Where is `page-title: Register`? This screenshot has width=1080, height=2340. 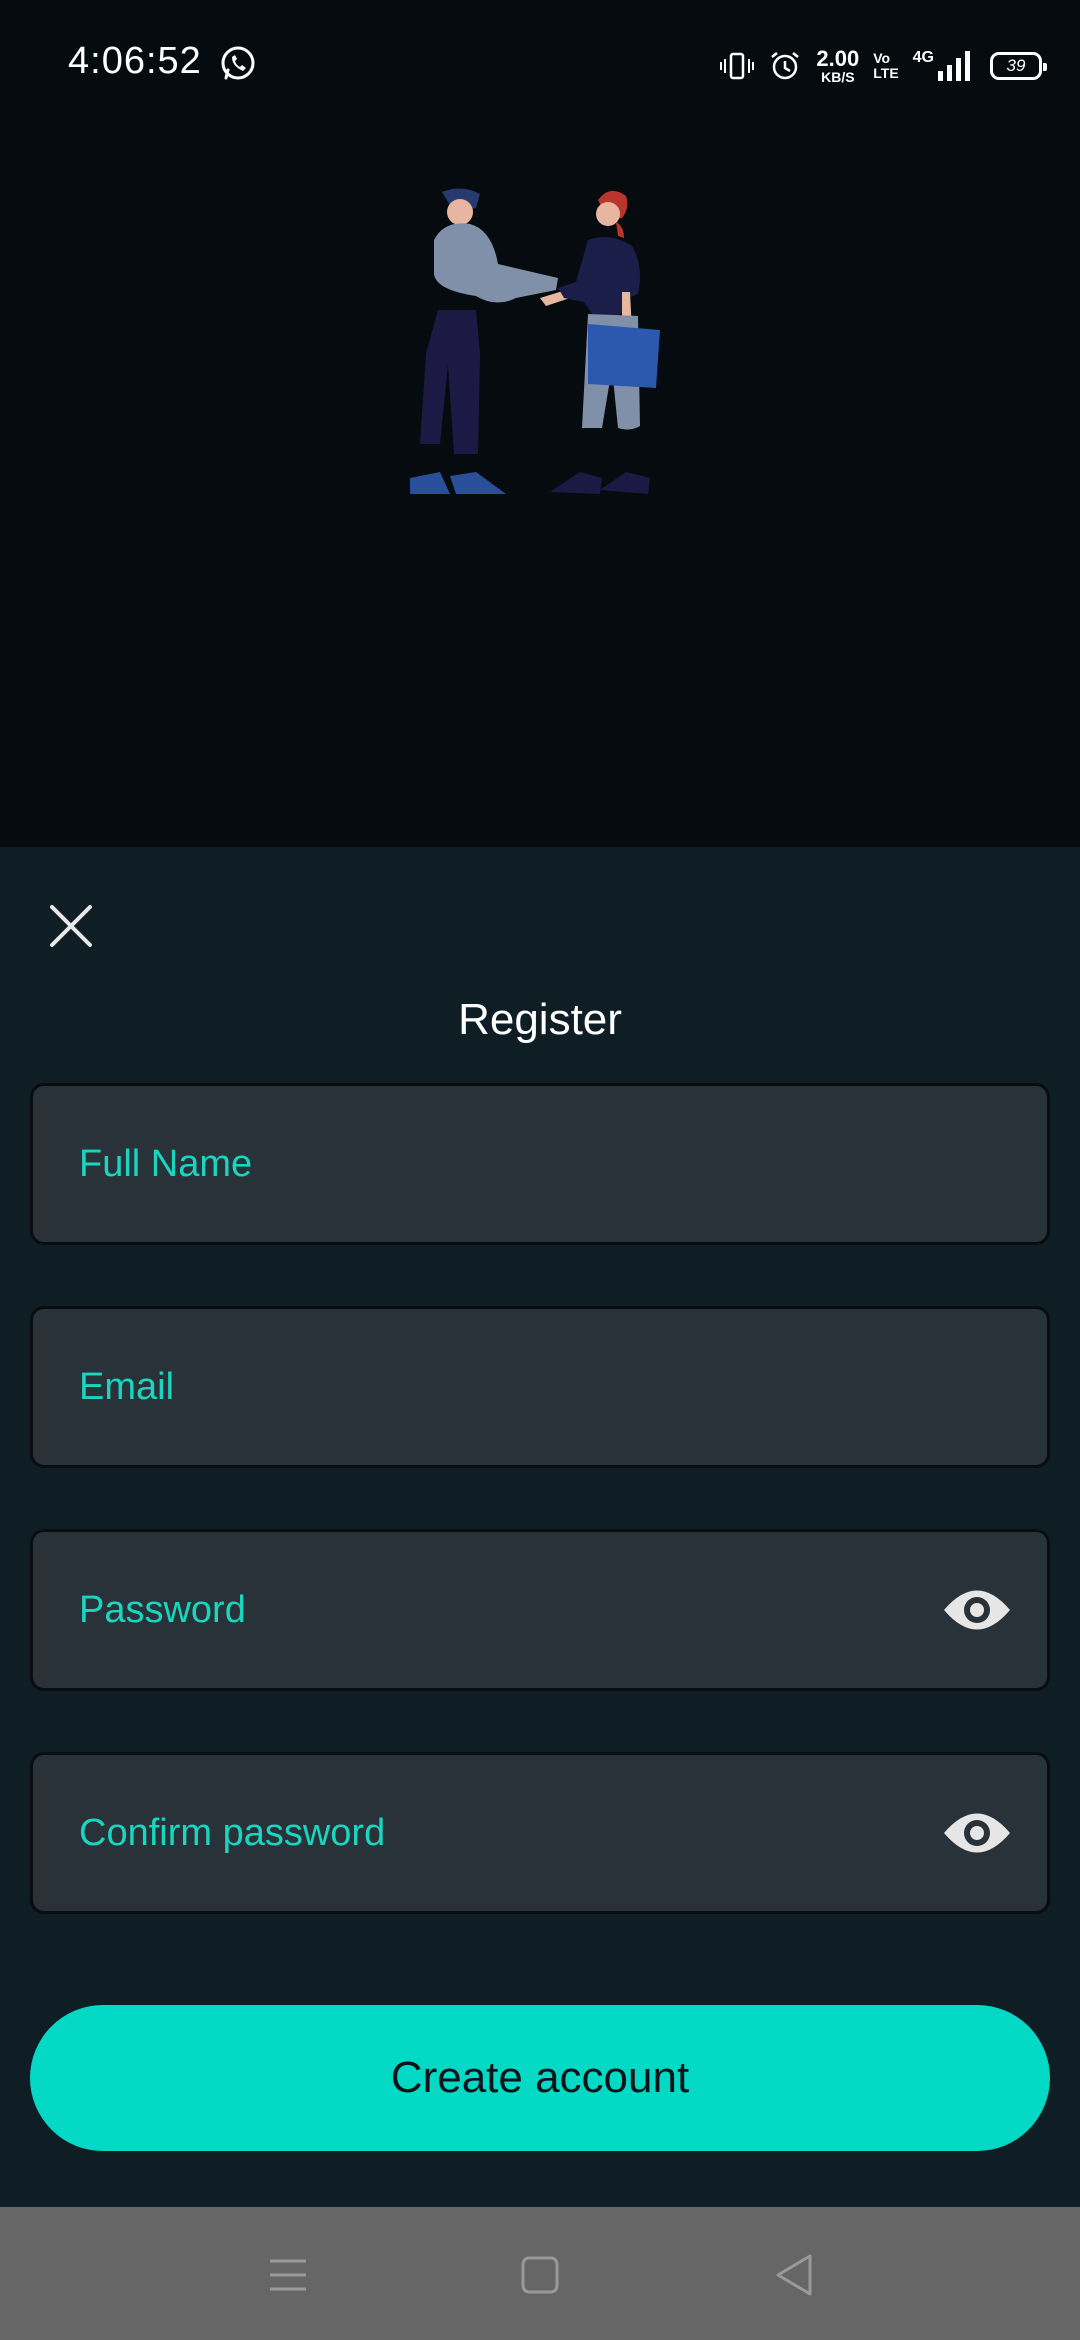
page-title: Register is located at coordinates (540, 1019).